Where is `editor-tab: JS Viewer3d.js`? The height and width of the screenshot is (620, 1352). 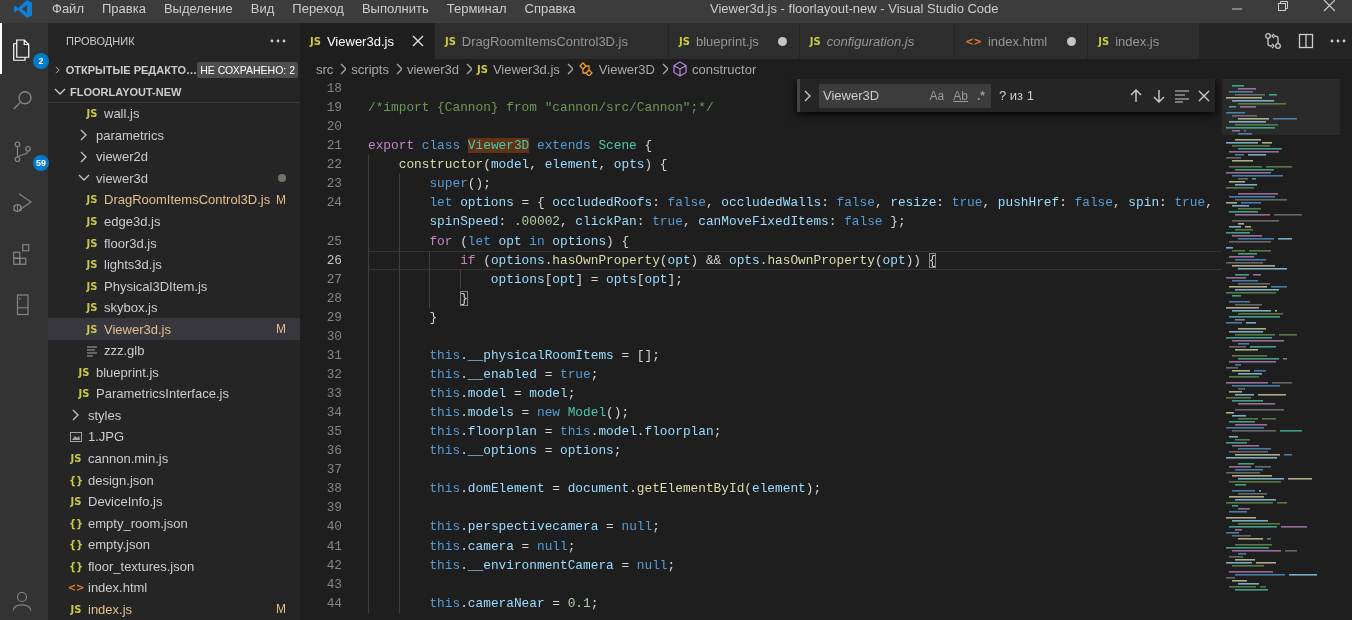 editor-tab: JS Viewer3d.js is located at coordinates (367, 41).